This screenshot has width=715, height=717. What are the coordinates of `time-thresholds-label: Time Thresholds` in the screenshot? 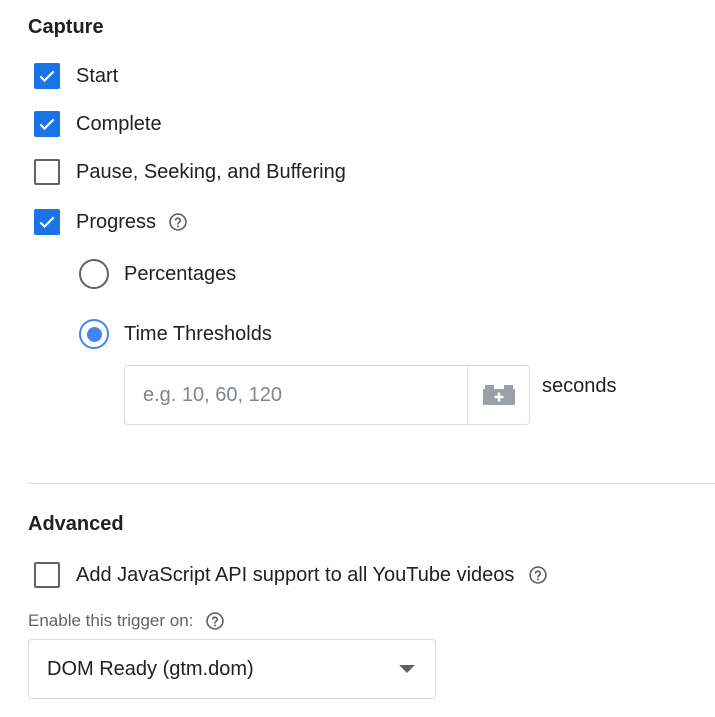 It's located at (198, 333).